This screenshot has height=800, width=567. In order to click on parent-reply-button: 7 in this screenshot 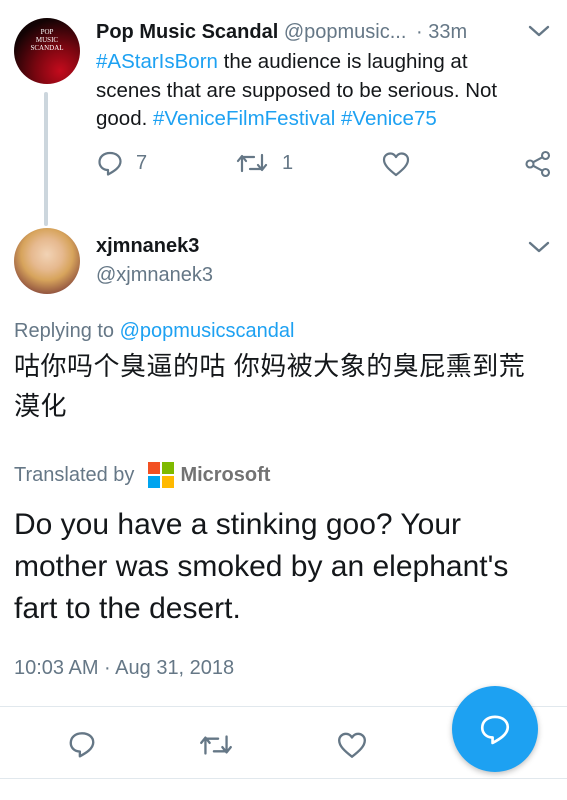, I will do `click(121, 163)`.